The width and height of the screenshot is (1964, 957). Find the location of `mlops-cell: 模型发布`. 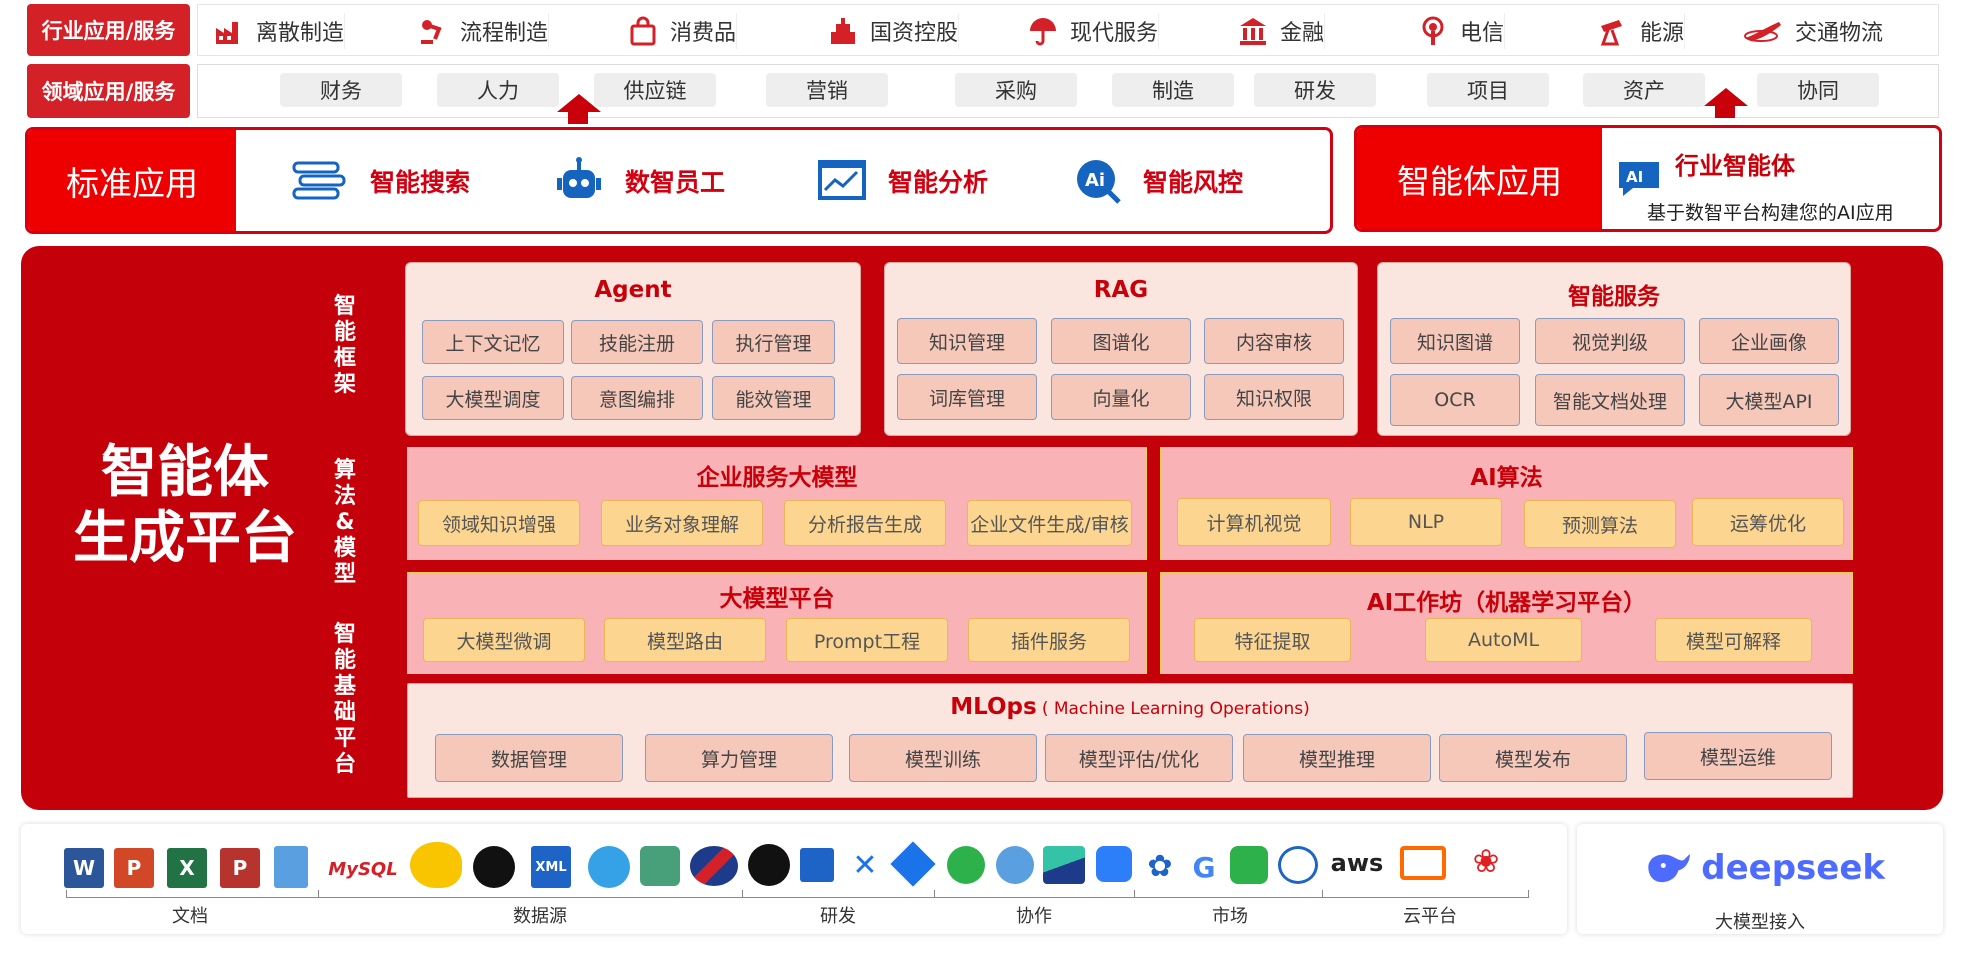

mlops-cell: 模型发布 is located at coordinates (1533, 758).